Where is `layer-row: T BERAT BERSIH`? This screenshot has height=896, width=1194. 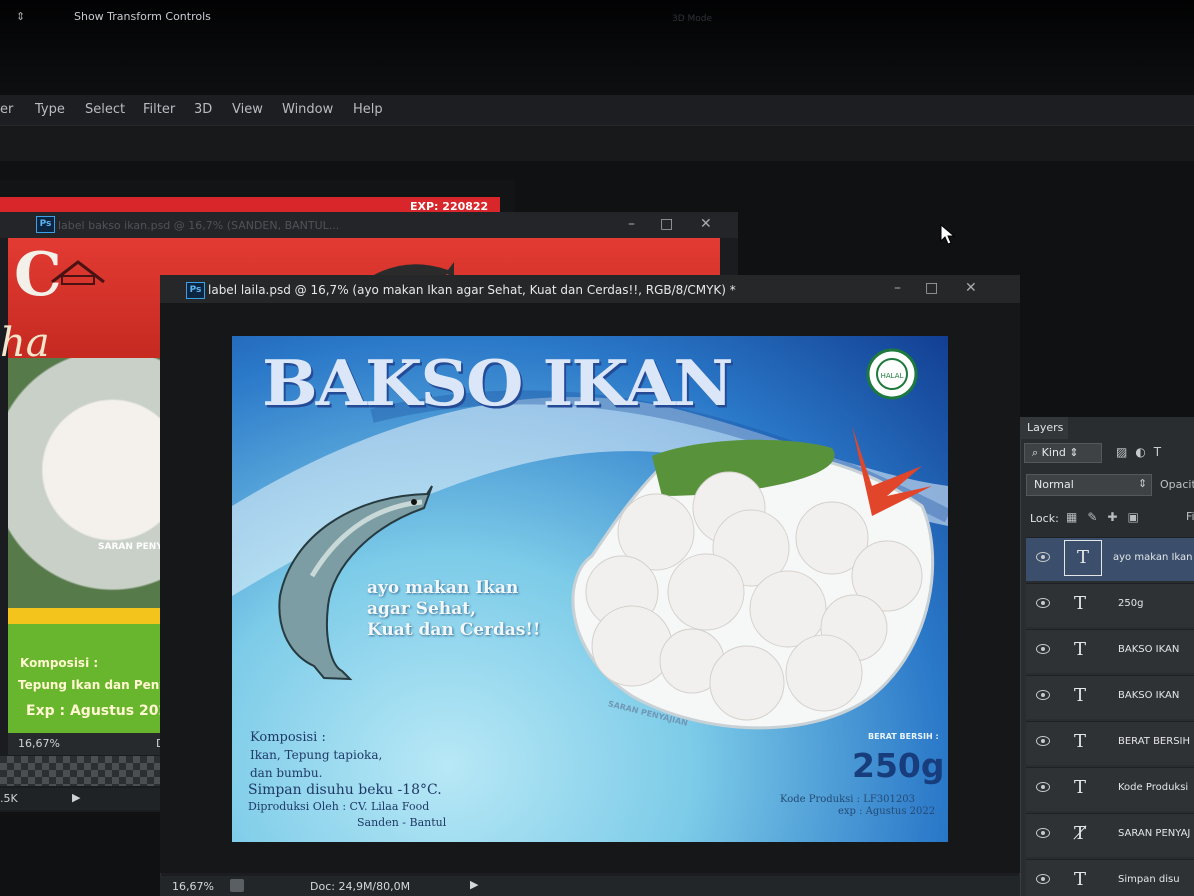
layer-row: T BERAT BERSIH is located at coordinates (1110, 743).